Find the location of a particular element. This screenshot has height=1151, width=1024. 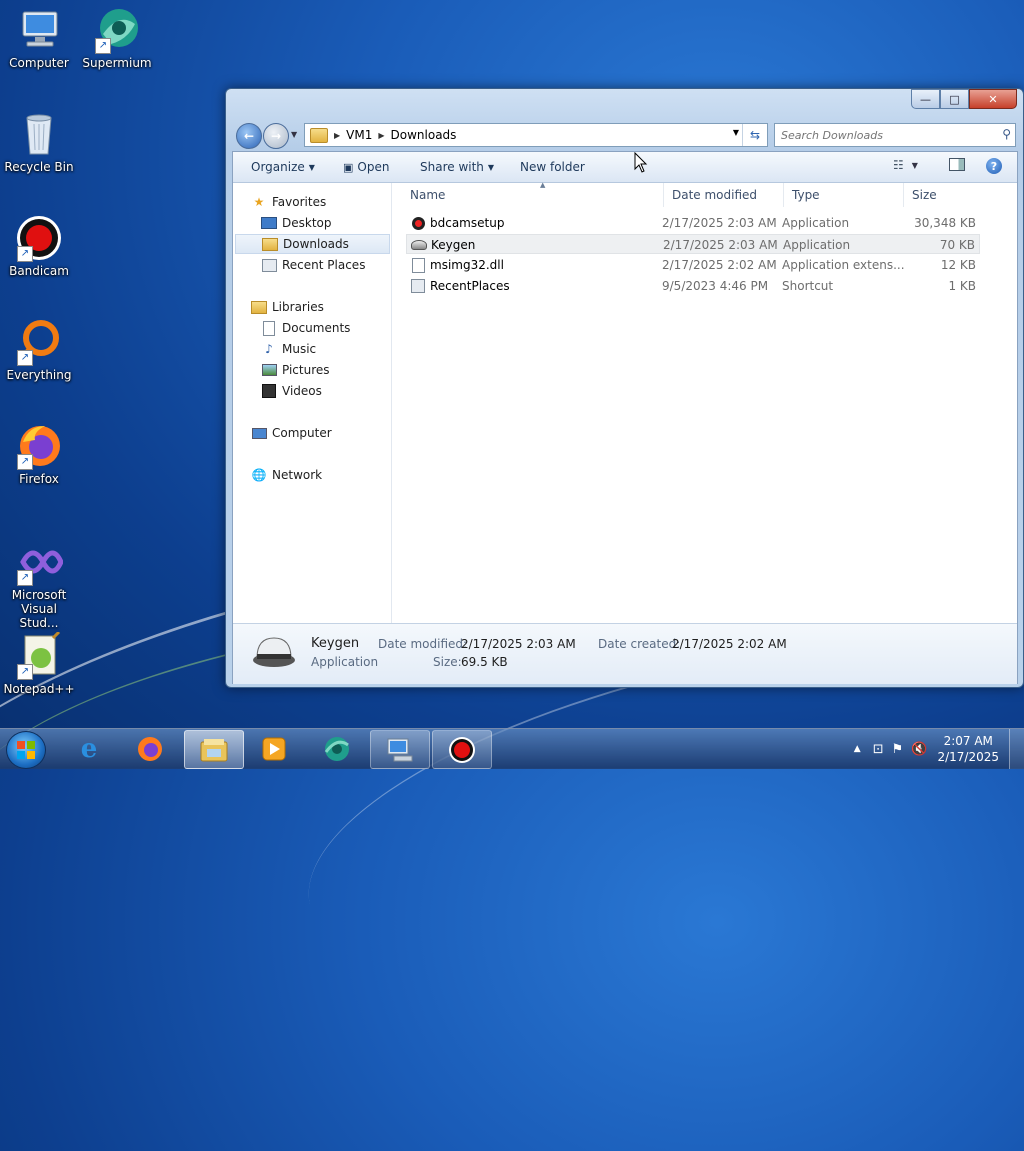

taskbar-internet-explorer: e is located at coordinates (89, 748).